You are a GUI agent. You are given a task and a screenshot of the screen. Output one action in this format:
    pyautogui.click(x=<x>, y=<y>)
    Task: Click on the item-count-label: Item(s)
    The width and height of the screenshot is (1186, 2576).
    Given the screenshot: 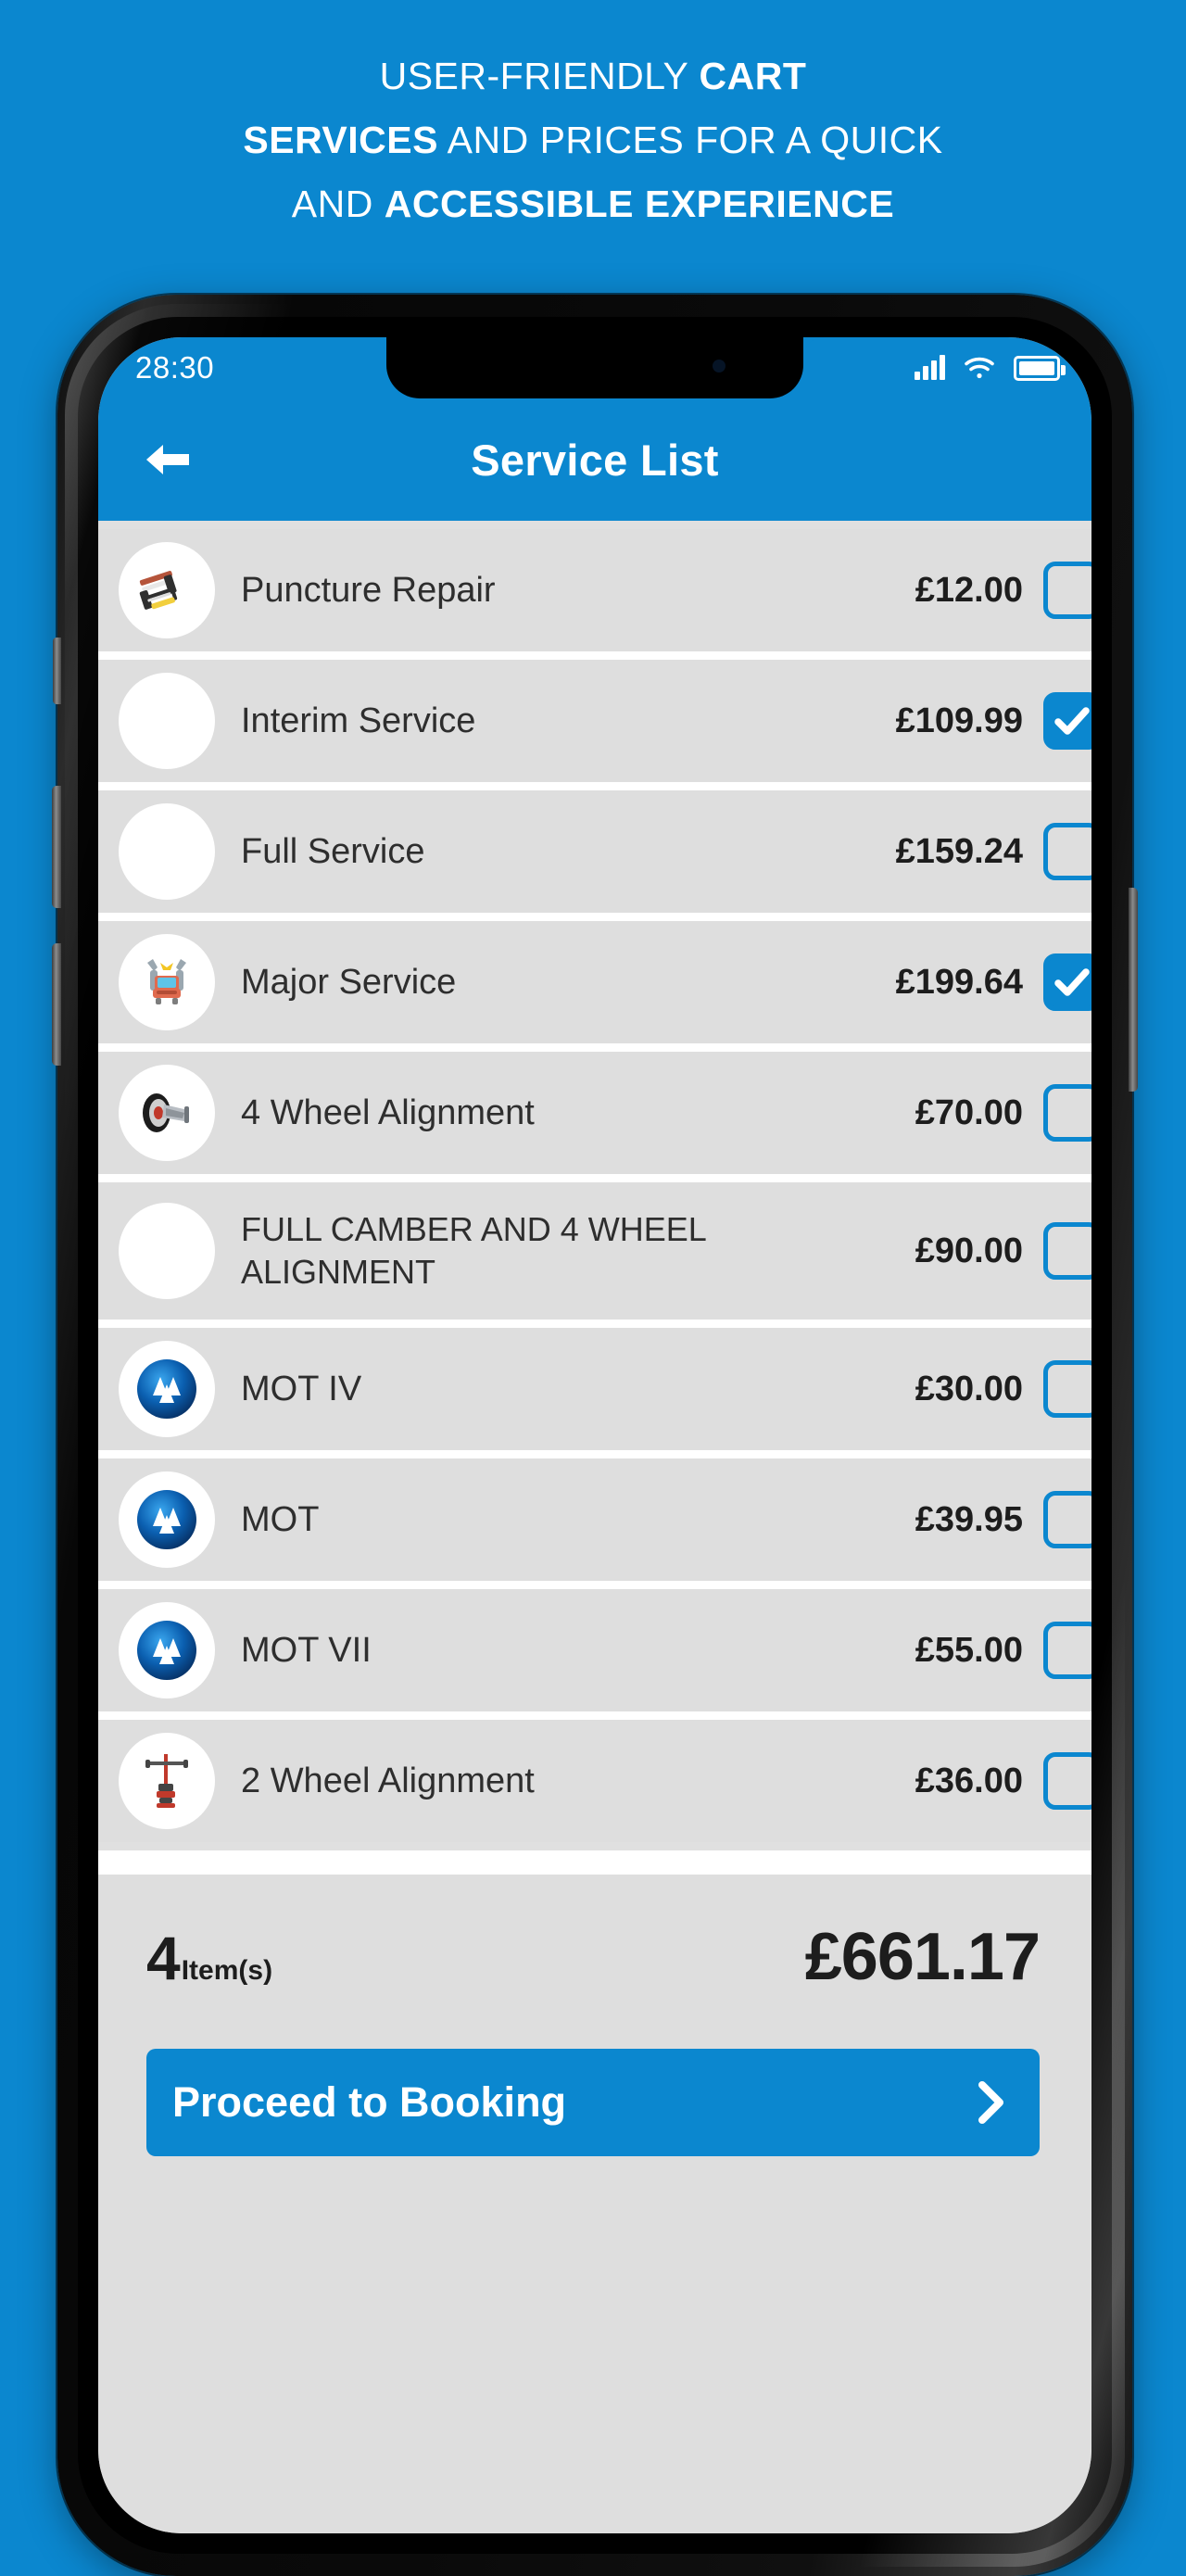 What is the action you would take?
    pyautogui.click(x=227, y=1971)
    